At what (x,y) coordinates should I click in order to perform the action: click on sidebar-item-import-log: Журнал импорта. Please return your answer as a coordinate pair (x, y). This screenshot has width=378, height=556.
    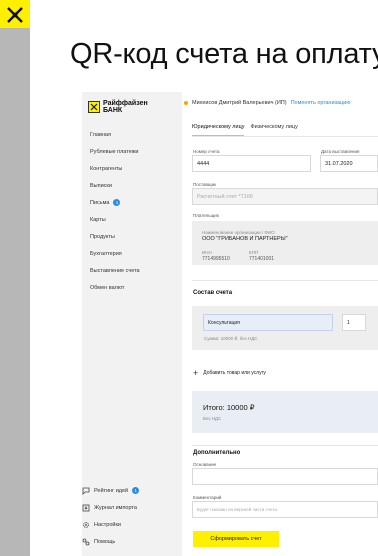
    Looking at the image, I should click on (110, 507).